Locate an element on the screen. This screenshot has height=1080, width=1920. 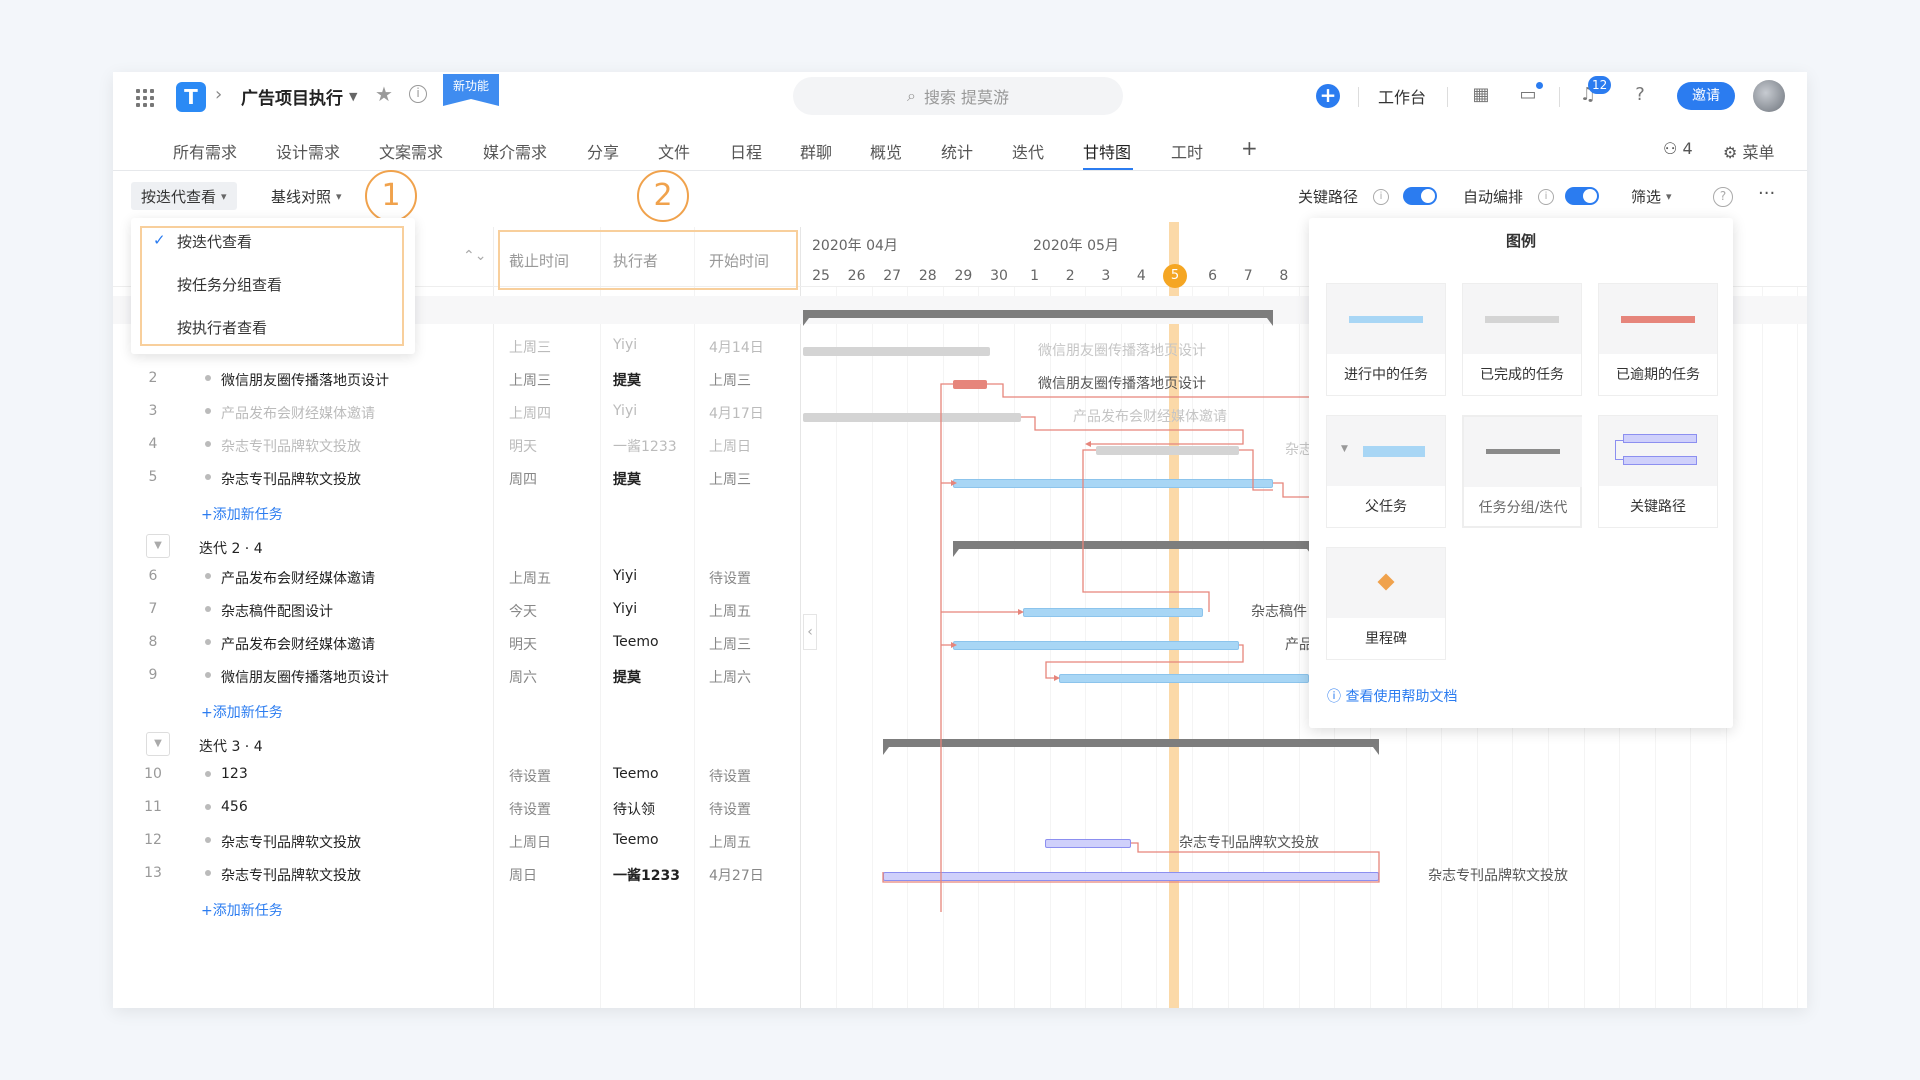
collapse-panel-handle: ‹ is located at coordinates (810, 632).